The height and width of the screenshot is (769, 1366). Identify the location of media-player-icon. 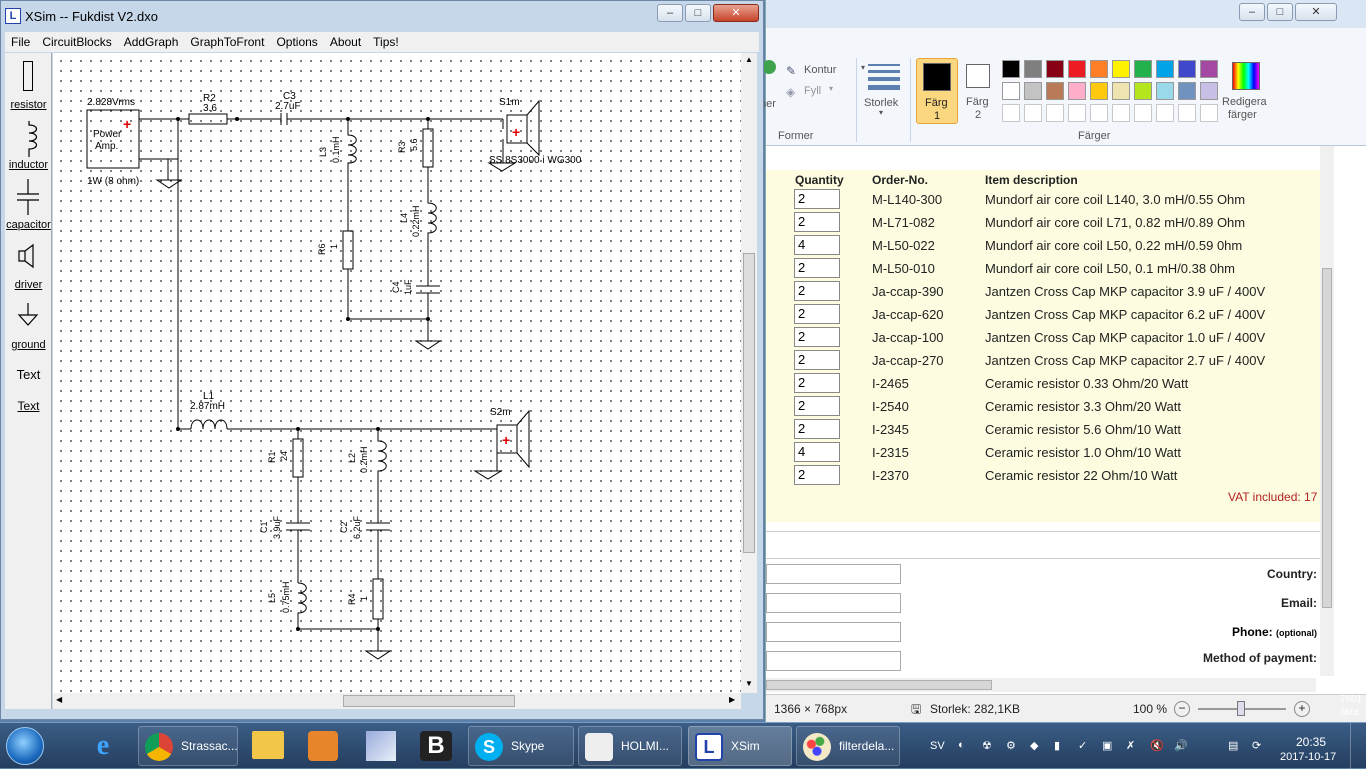
(323, 746).